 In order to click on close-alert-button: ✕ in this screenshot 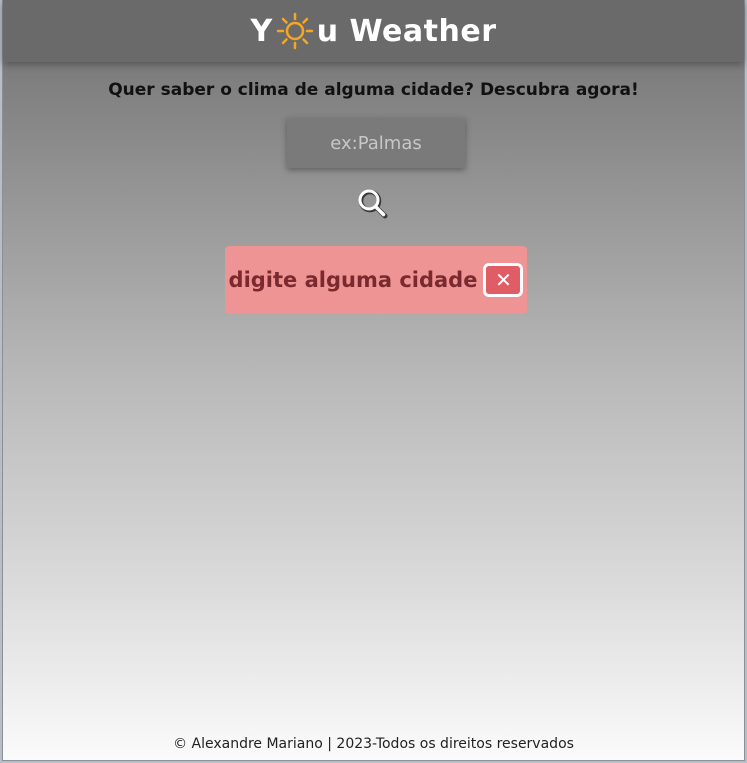, I will do `click(503, 280)`.